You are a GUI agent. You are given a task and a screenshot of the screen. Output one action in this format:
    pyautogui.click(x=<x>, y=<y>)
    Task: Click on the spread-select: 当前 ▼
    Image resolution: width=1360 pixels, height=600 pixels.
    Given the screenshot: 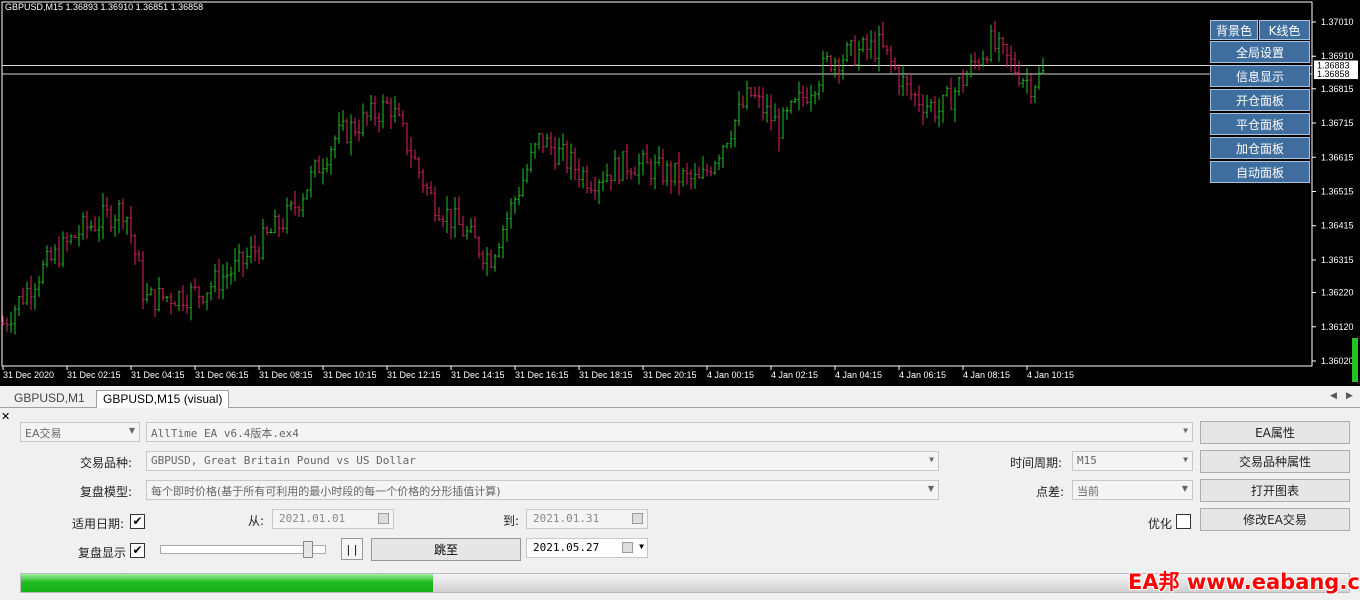 What is the action you would take?
    pyautogui.click(x=1132, y=490)
    